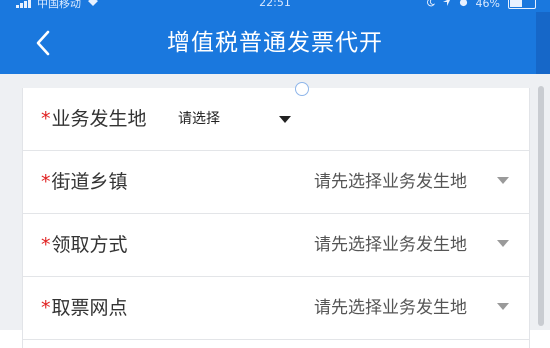  I want to click on nav-edge, so click(543, 43).